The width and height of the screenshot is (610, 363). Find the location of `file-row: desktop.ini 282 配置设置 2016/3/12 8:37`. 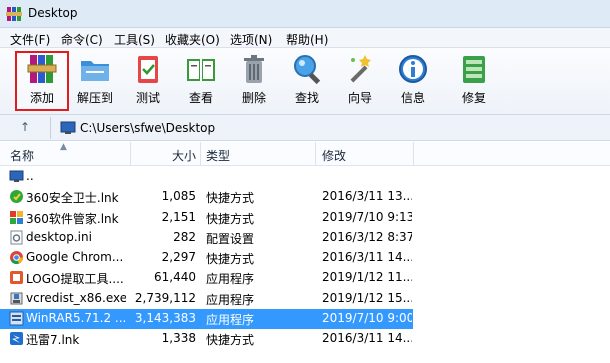

file-row: desktop.ini 282 配置设置 2016/3/12 8:37 is located at coordinates (305, 238).